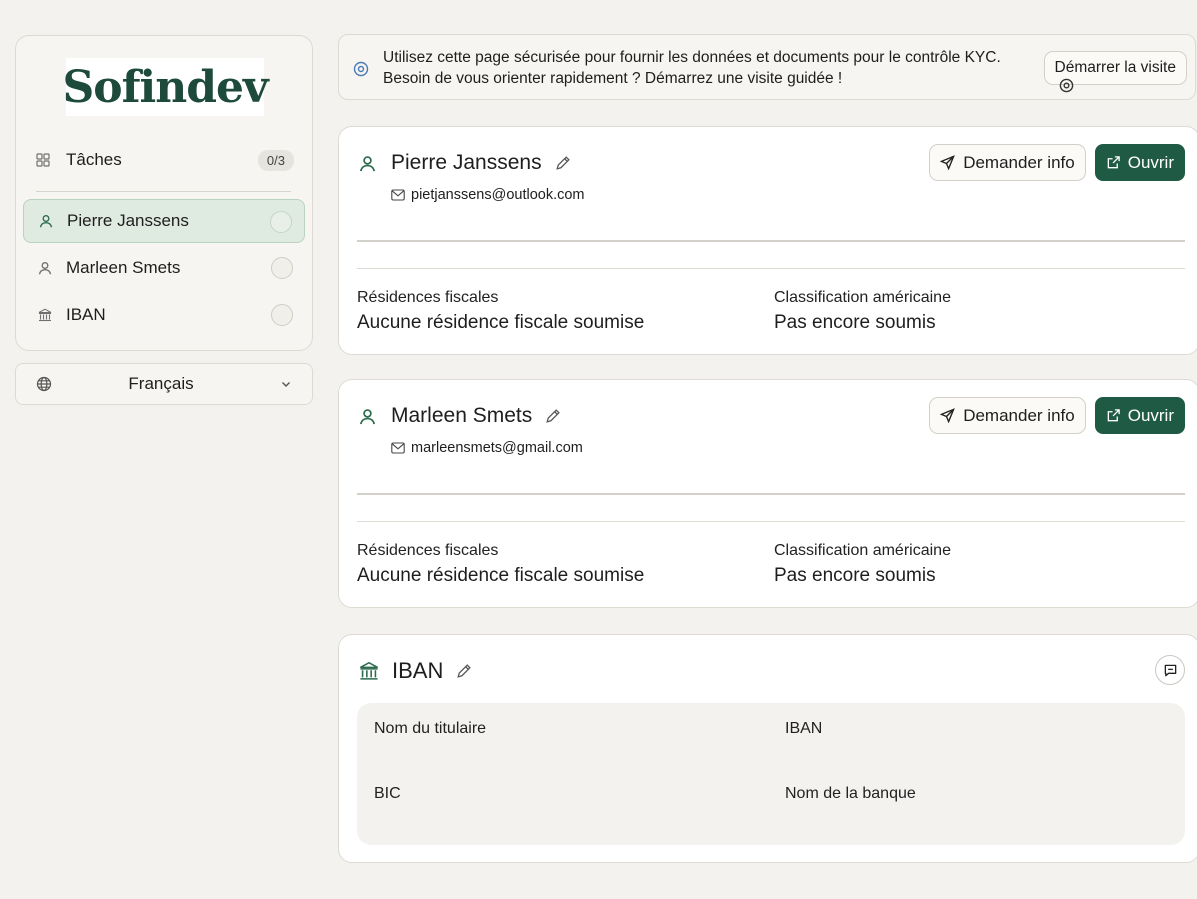 The image size is (1197, 899). I want to click on sidebar-item-marleen-smets: Marleen Smets, so click(164, 268).